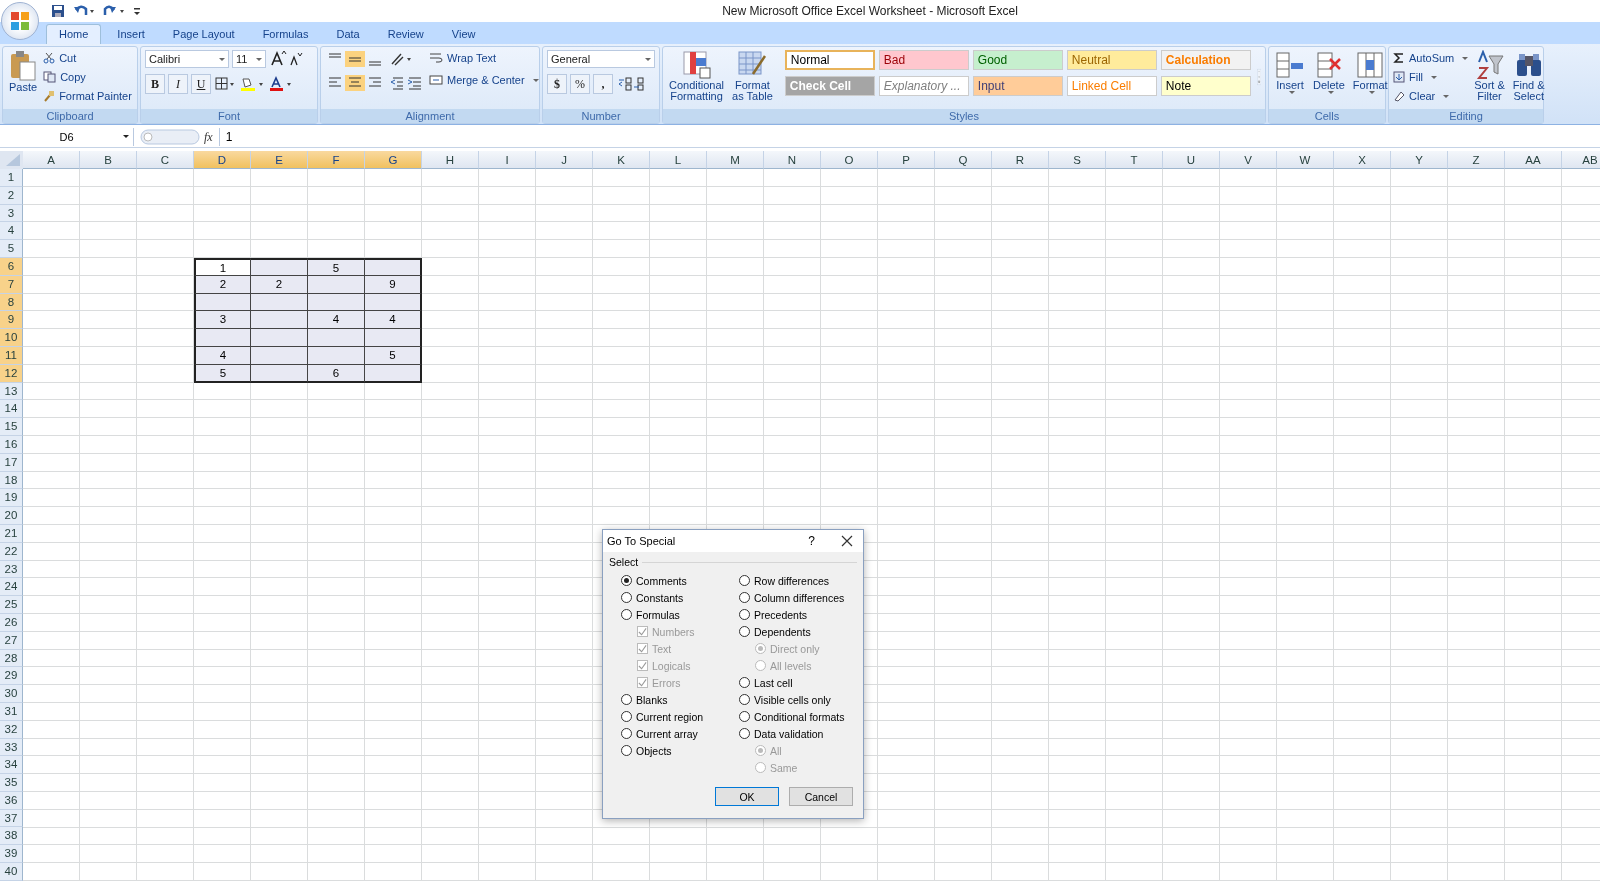 The image size is (1600, 887). What do you see at coordinates (20, 21) in the screenshot?
I see `office-button` at bounding box center [20, 21].